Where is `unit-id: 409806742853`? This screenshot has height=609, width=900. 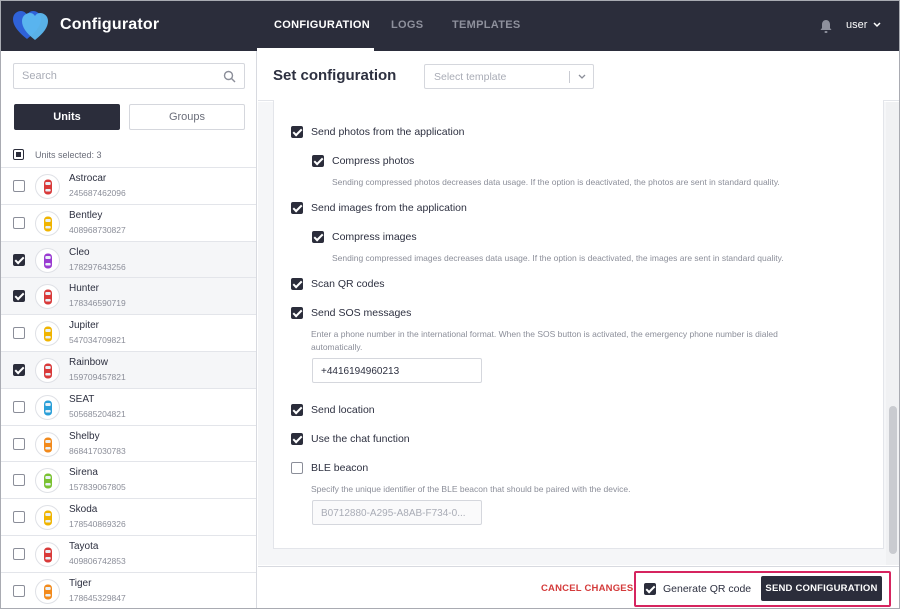
unit-id: 409806742853 is located at coordinates (97, 560).